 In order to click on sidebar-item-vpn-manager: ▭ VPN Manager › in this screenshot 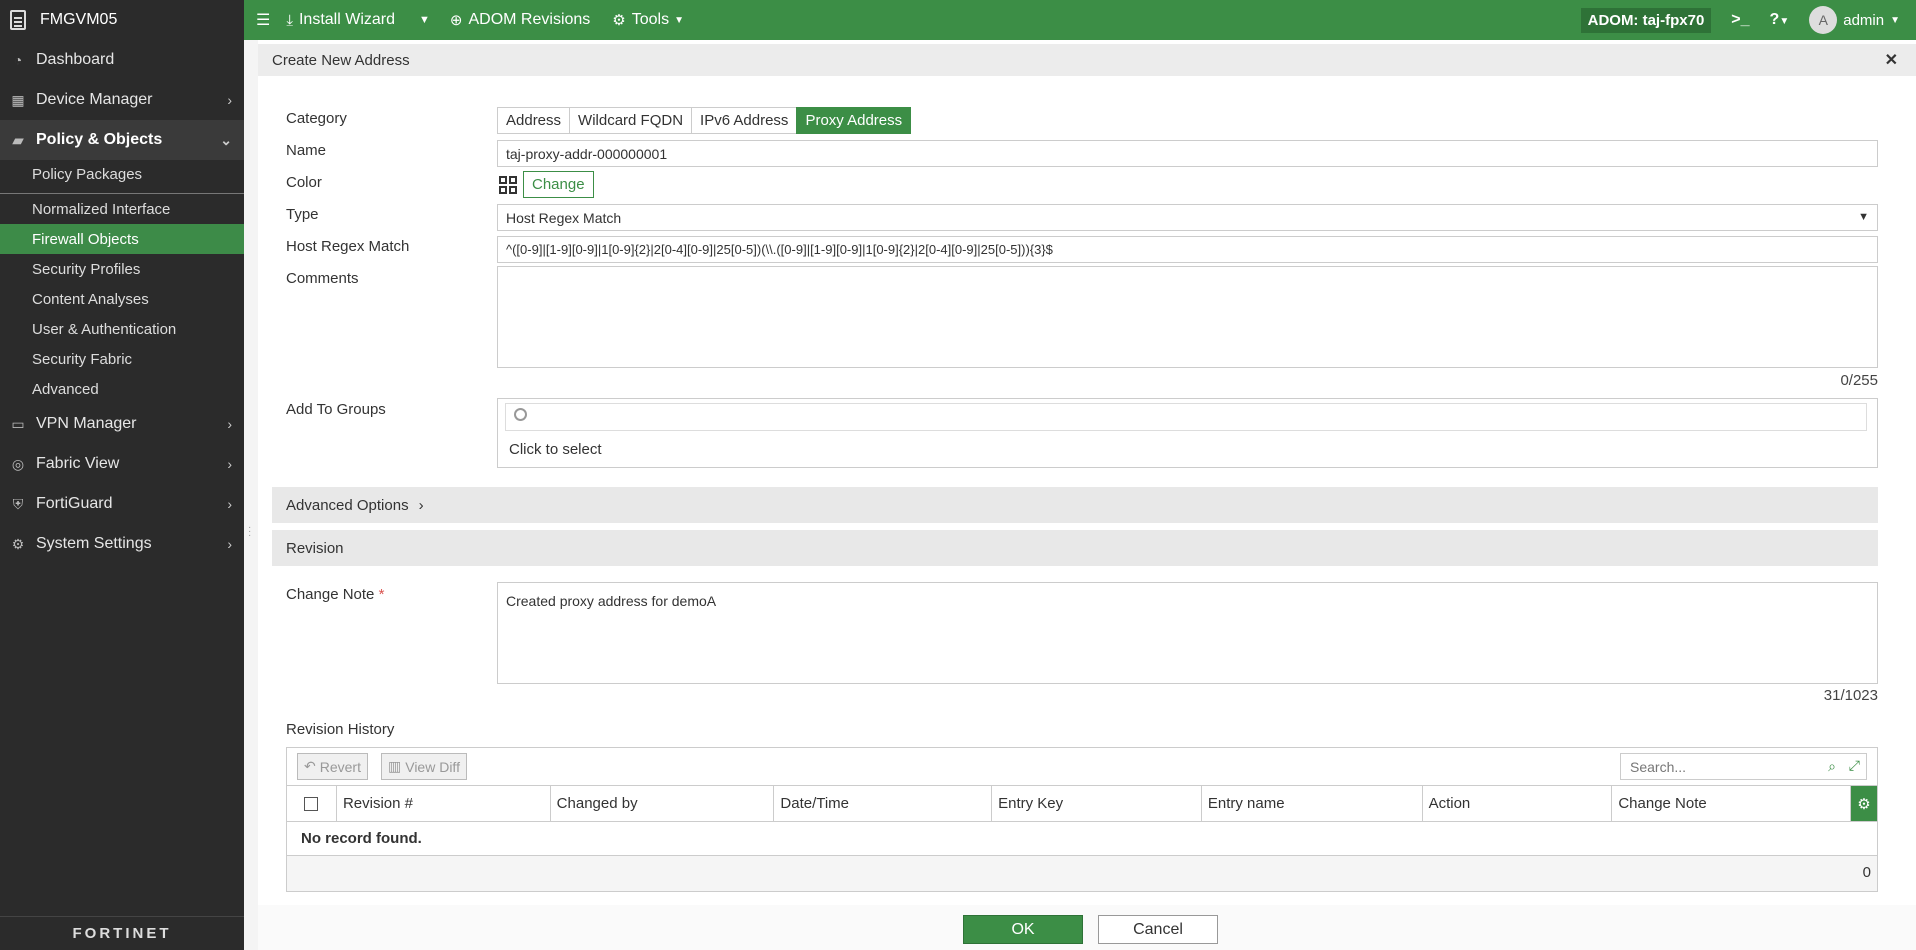, I will do `click(122, 424)`.